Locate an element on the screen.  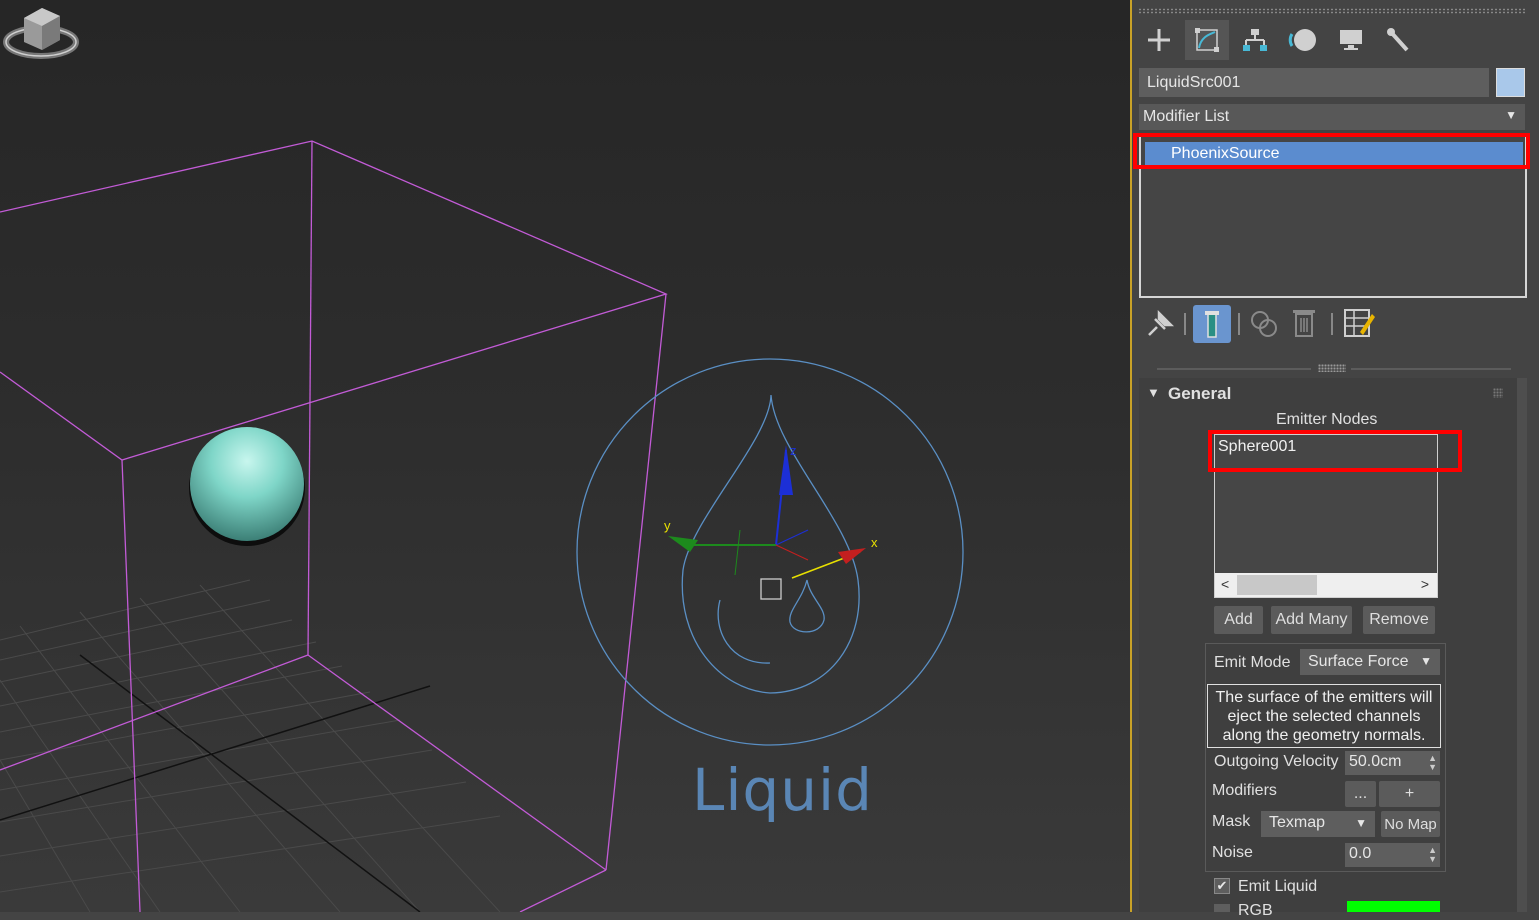
motion-icon is located at coordinates (1302, 40).